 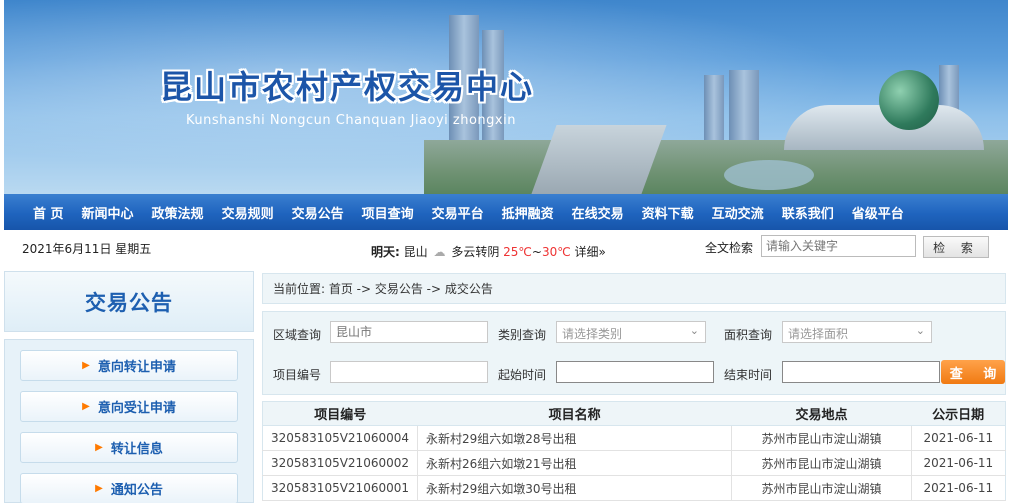 I want to click on category-select: 请选择类别 ⌄, so click(x=631, y=332).